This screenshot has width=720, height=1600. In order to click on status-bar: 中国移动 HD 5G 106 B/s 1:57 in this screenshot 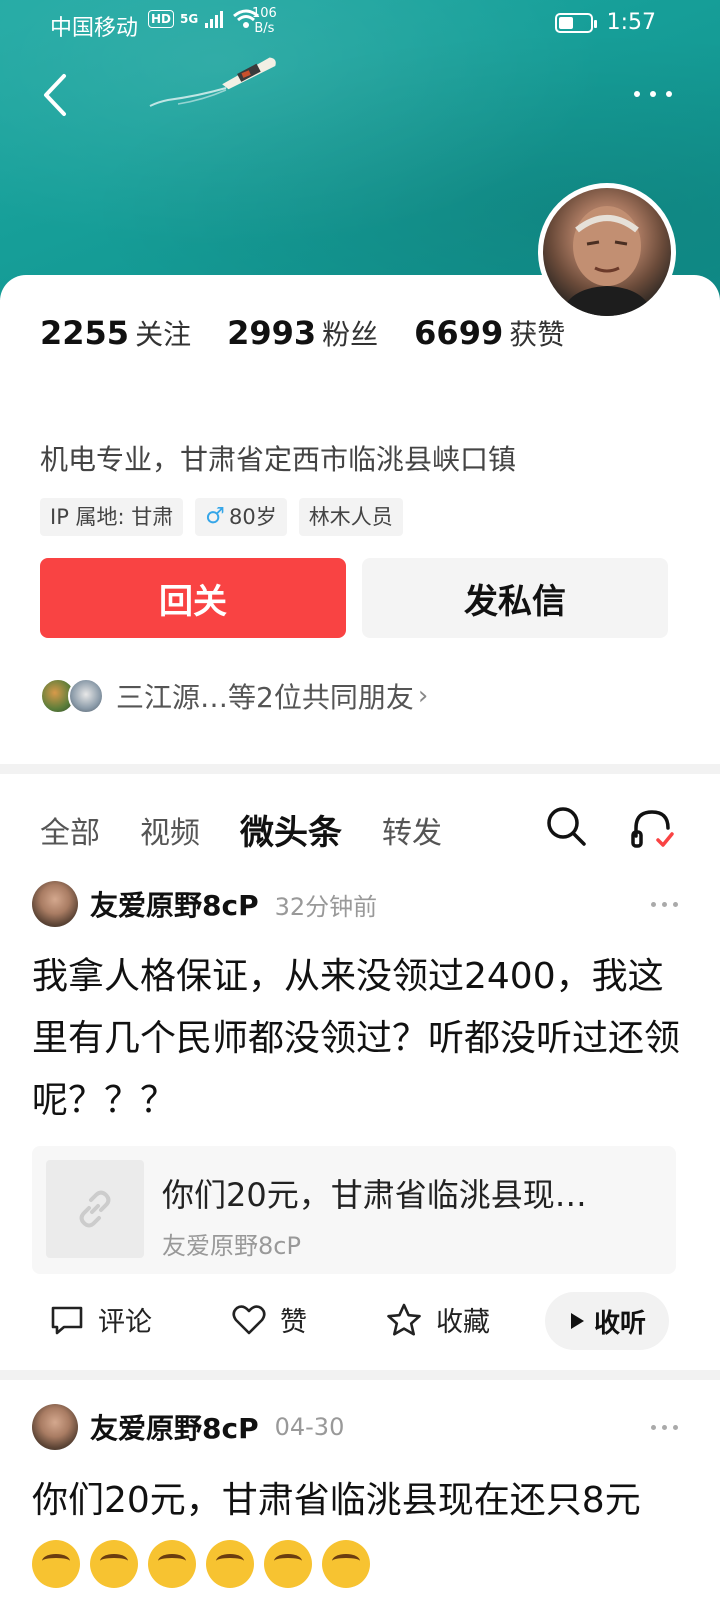, I will do `click(360, 25)`.